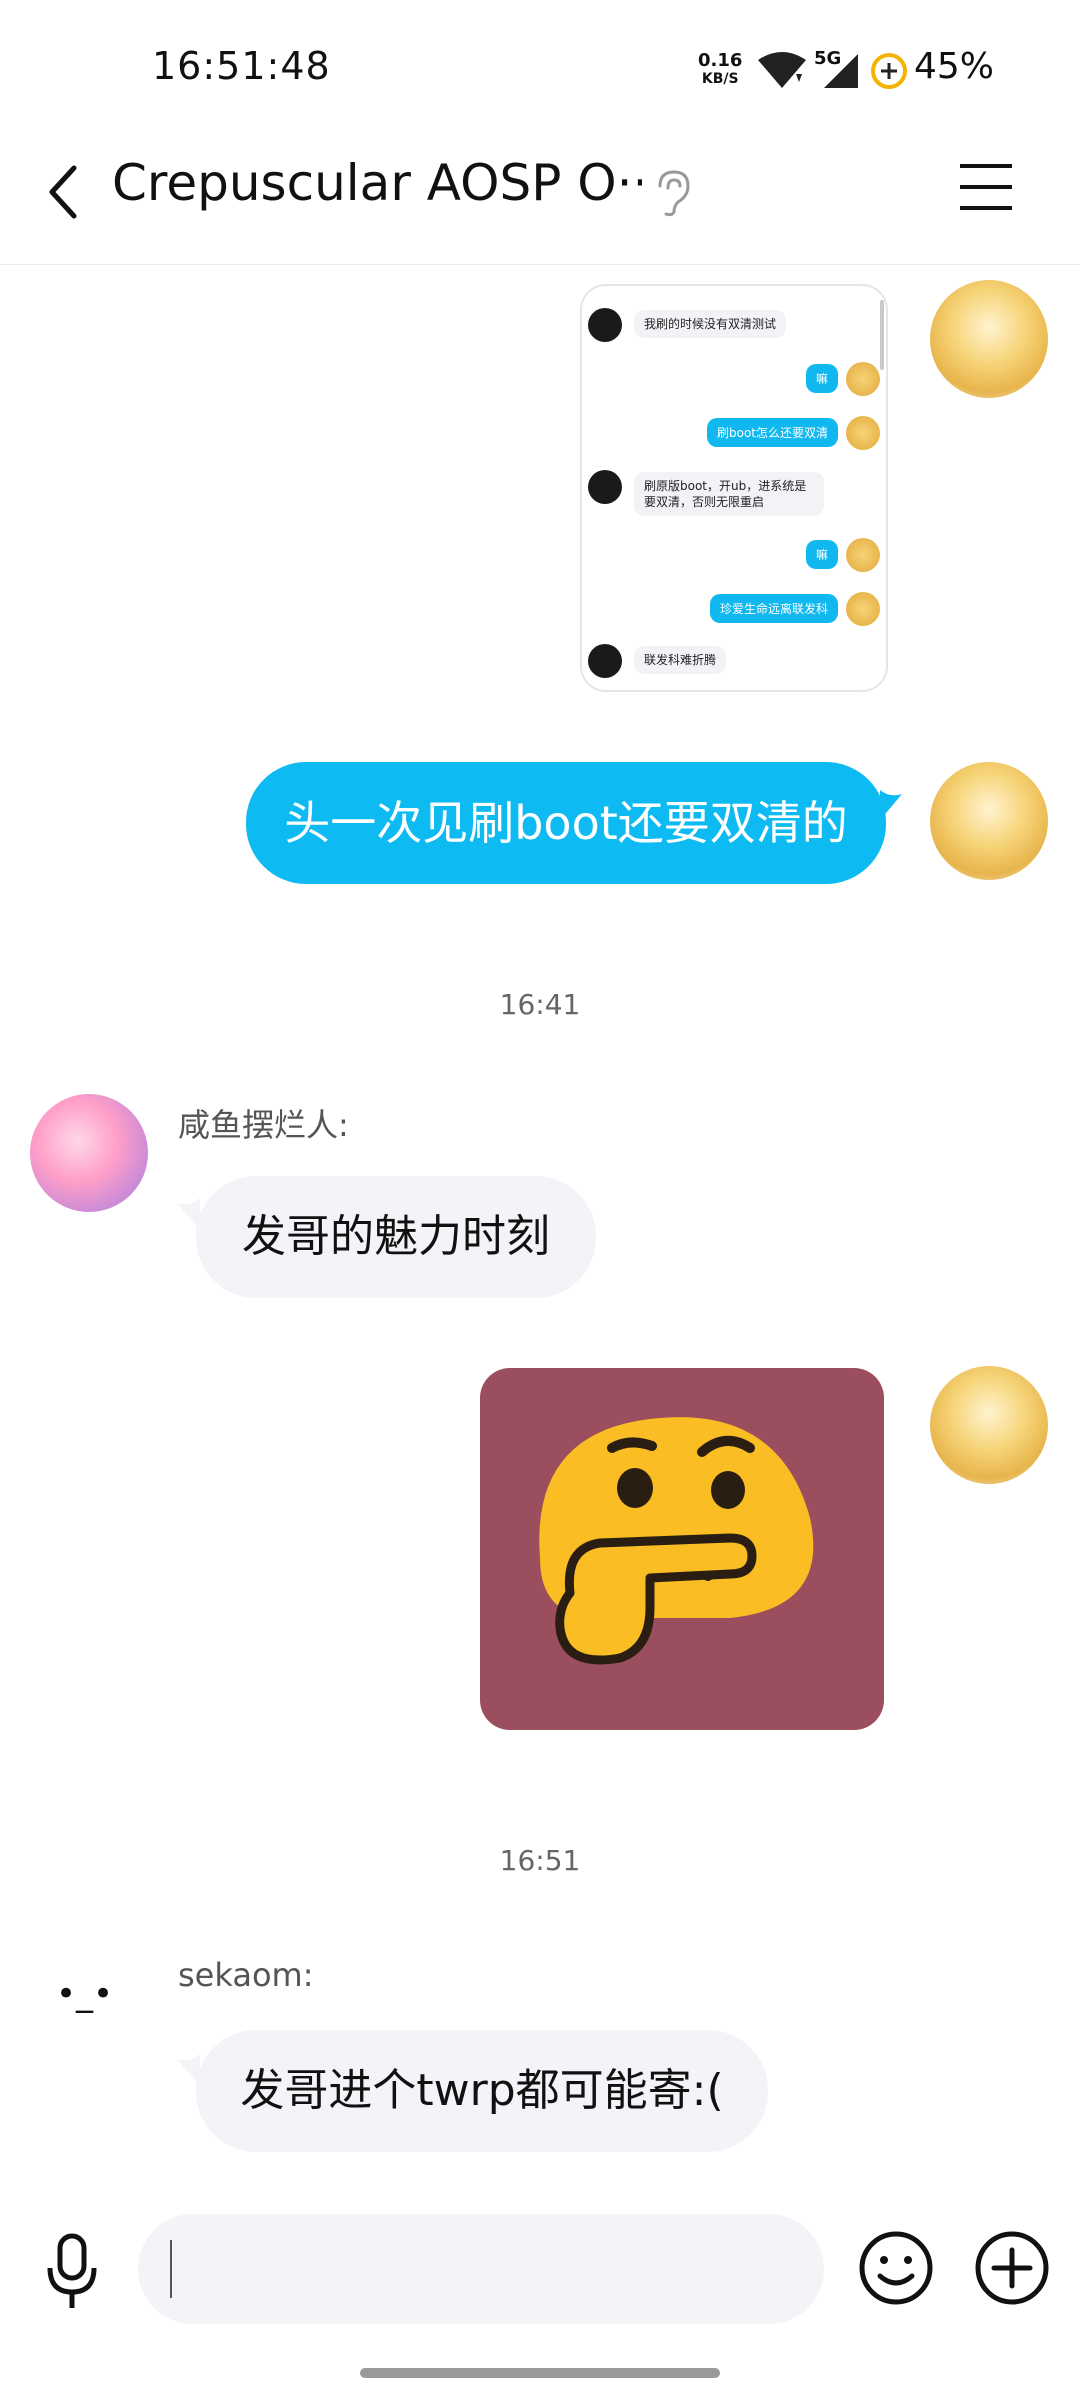 This screenshot has height=2400, width=1080. What do you see at coordinates (680, 660) in the screenshot?
I see `thumbnail-bubble: 联发科难折腾` at bounding box center [680, 660].